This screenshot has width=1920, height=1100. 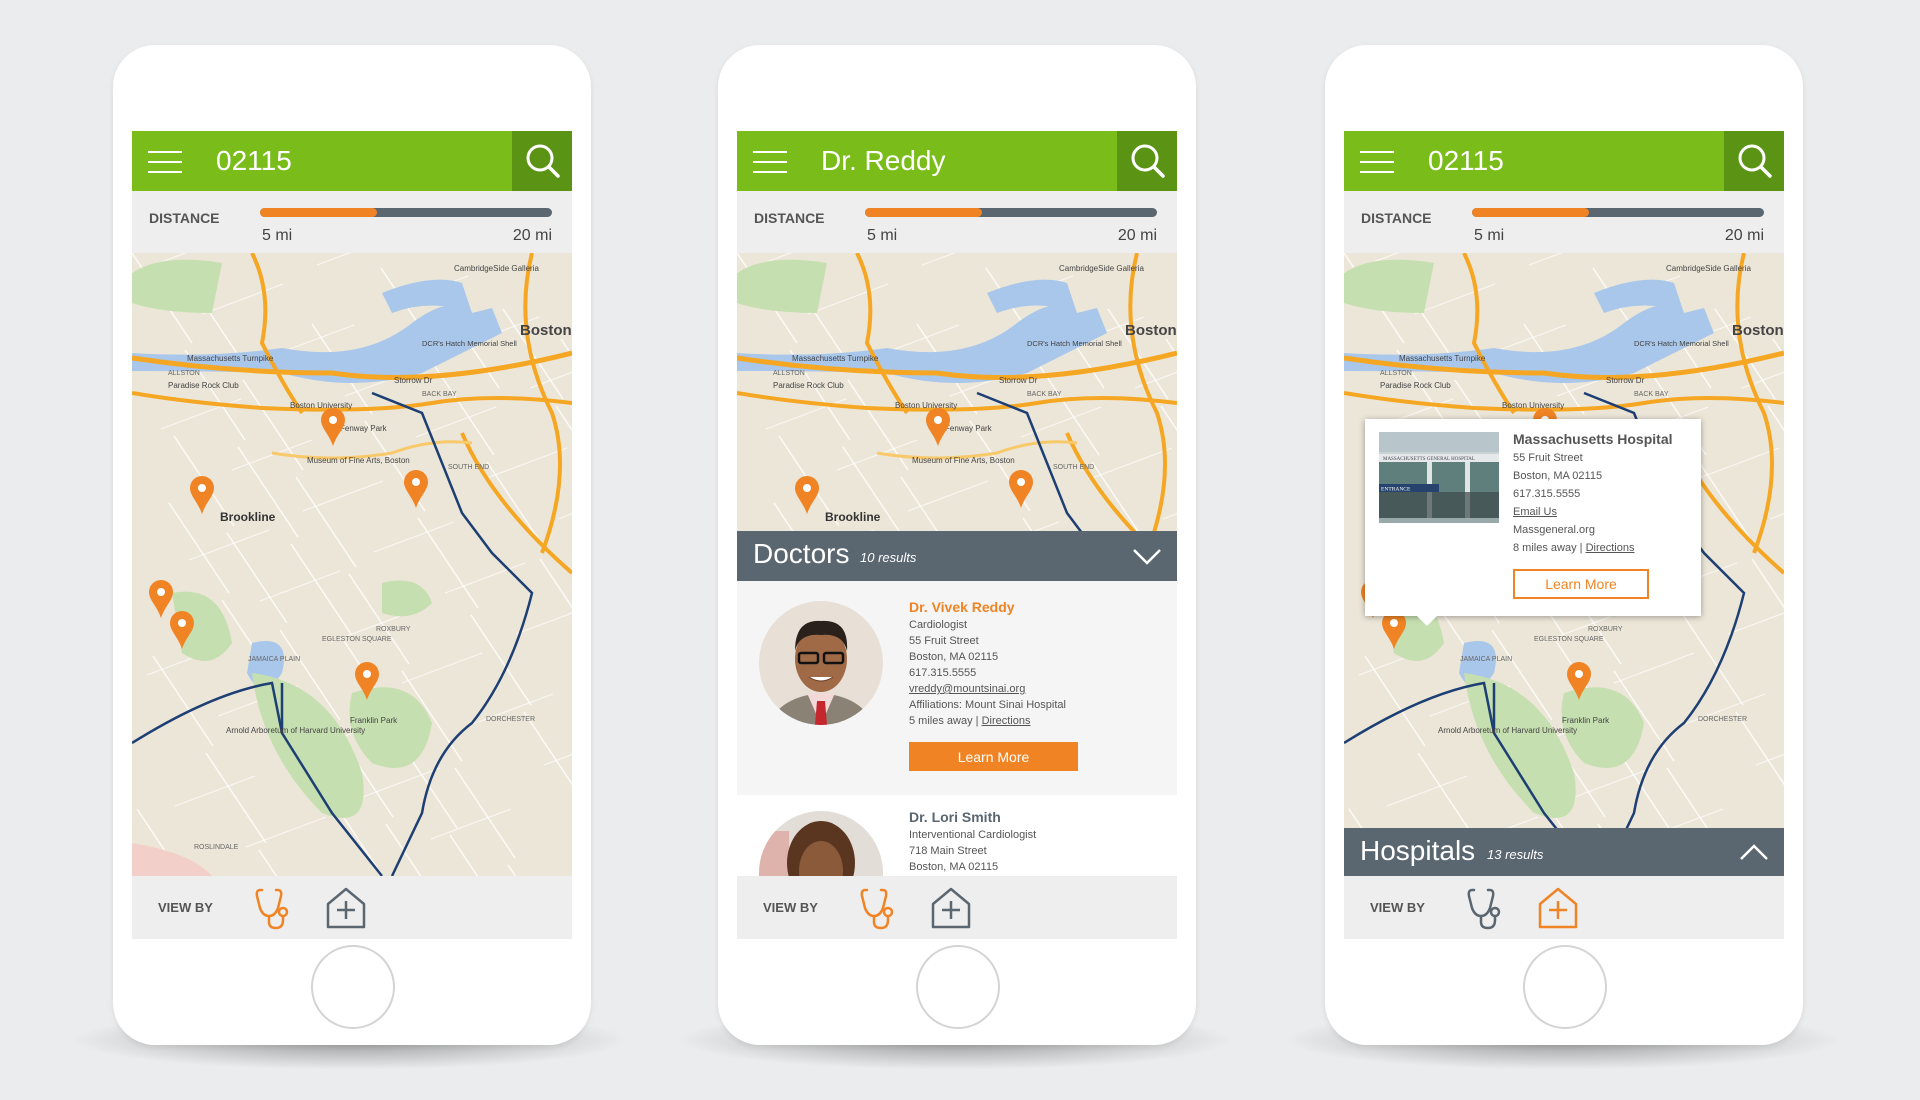 I want to click on list-title: Hospitals, so click(x=1418, y=850).